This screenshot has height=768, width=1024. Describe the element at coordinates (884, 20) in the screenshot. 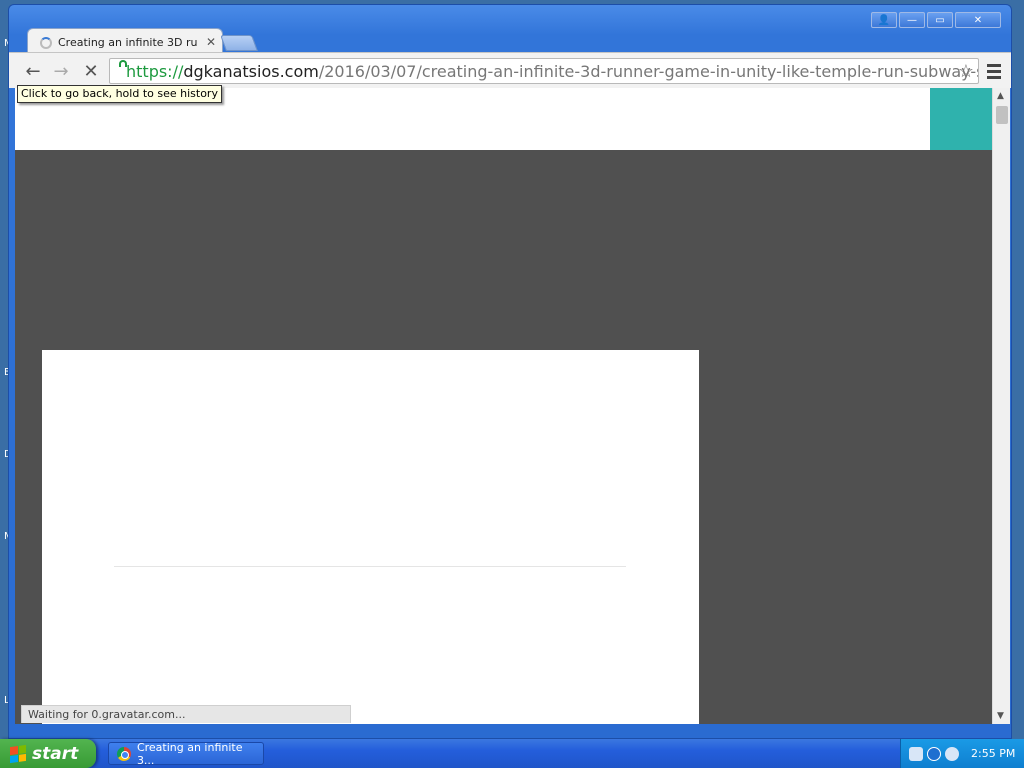

I see `user-profile-button: 👤` at that location.